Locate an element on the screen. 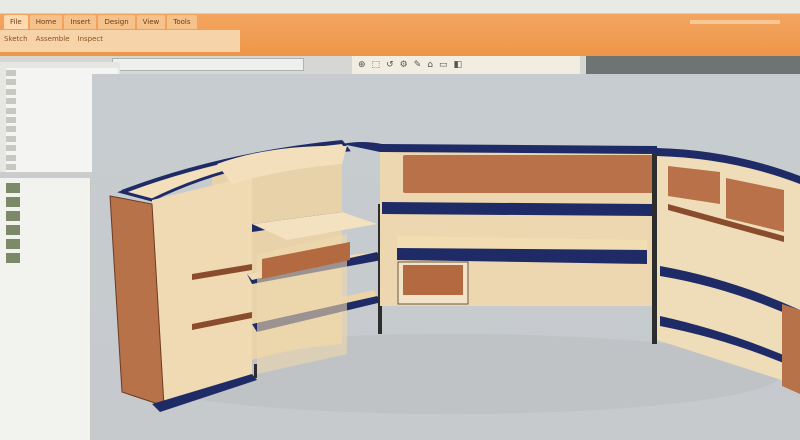 The image size is (800, 440). tab-view: View is located at coordinates (151, 22).